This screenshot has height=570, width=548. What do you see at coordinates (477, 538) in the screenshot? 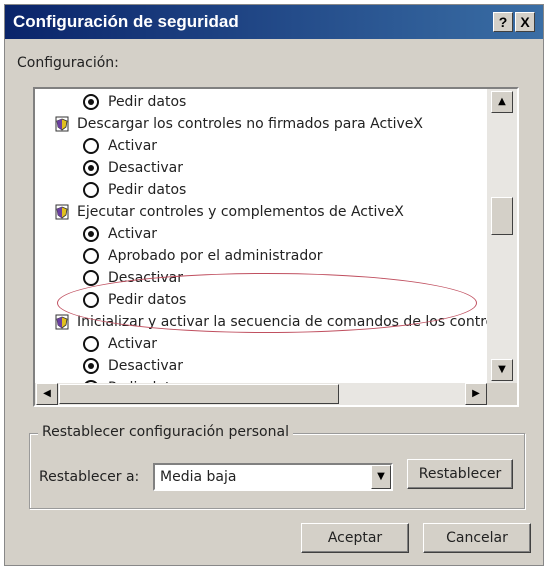
I see `cancel-button: Cancelar` at bounding box center [477, 538].